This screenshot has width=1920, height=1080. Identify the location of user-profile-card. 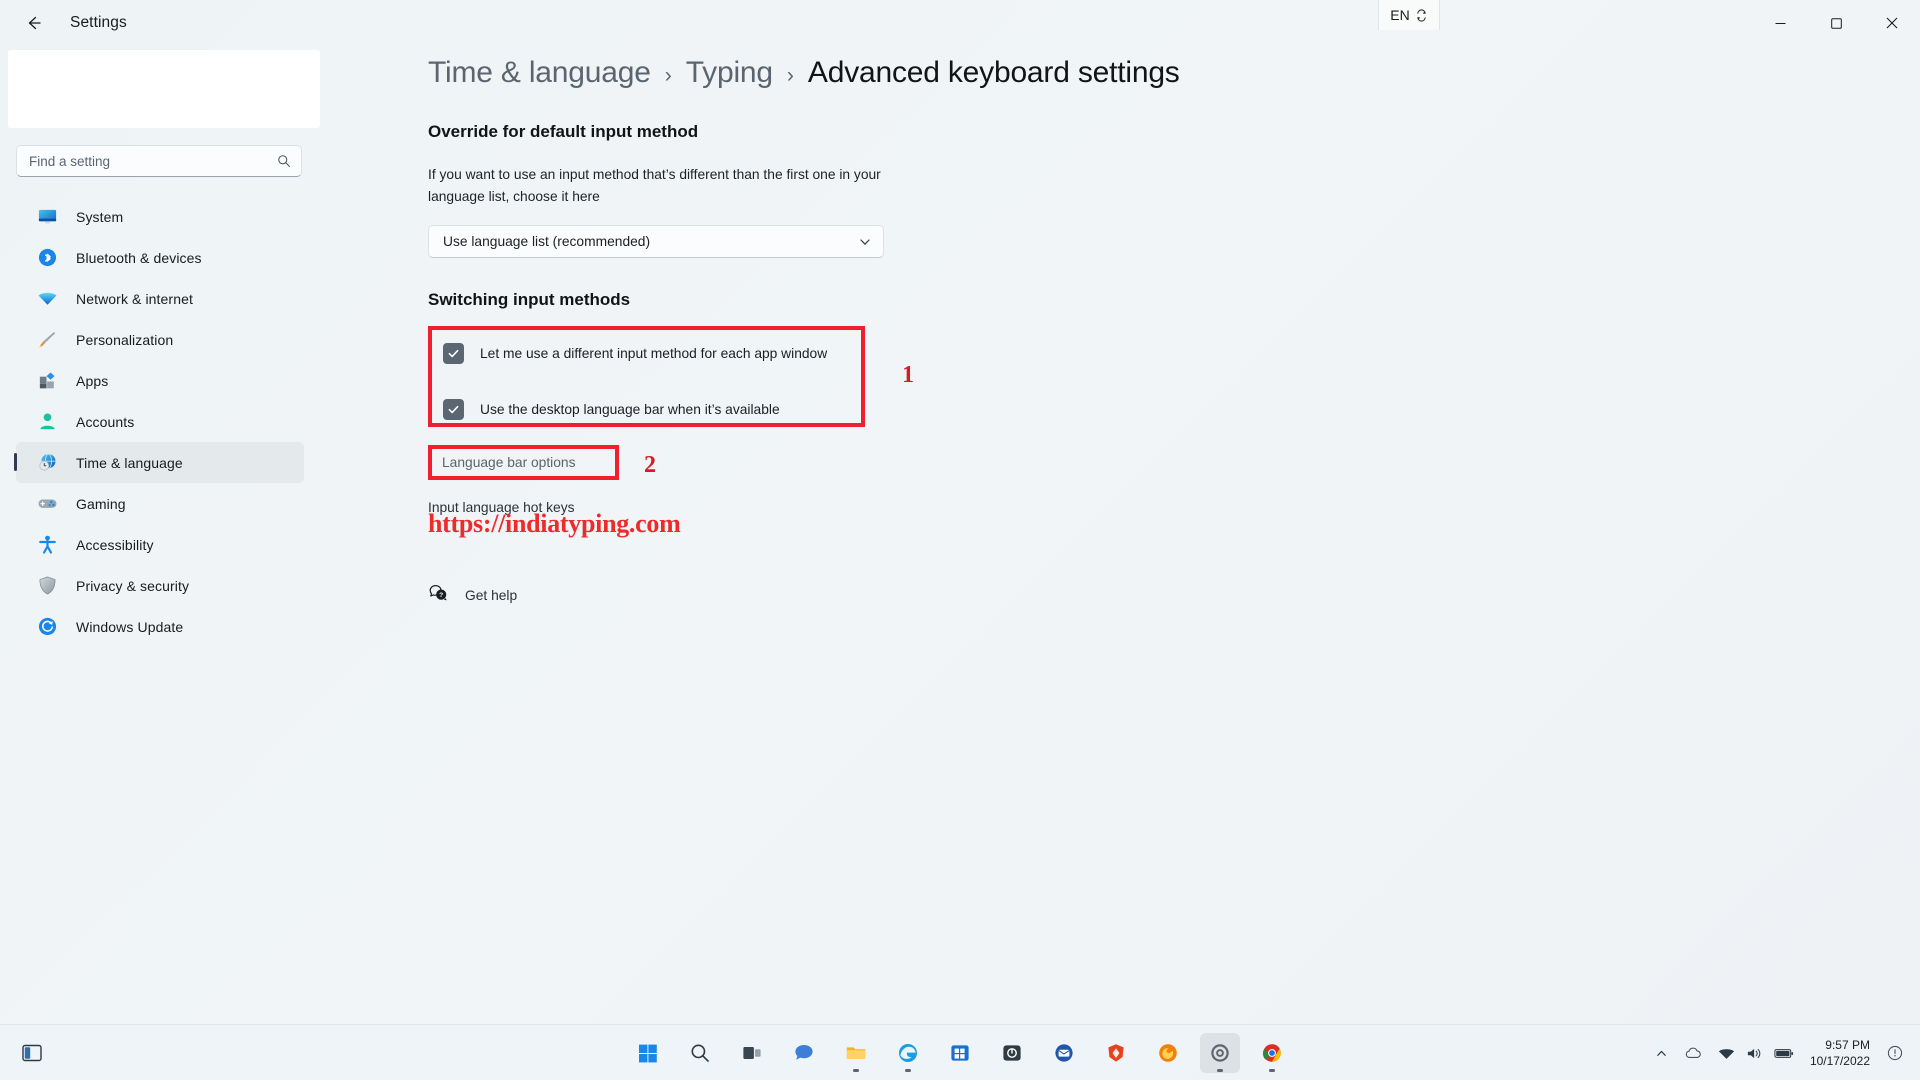
(164, 89).